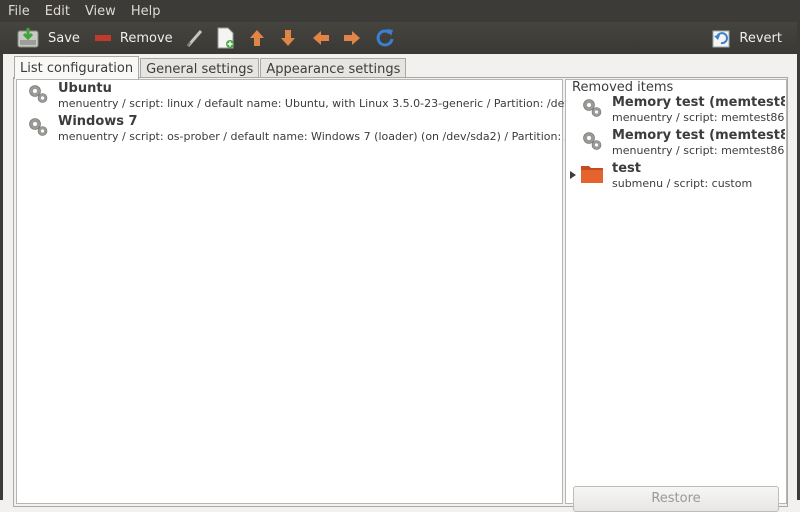 This screenshot has width=800, height=512. What do you see at coordinates (64, 38) in the screenshot?
I see `save-label: Save` at bounding box center [64, 38].